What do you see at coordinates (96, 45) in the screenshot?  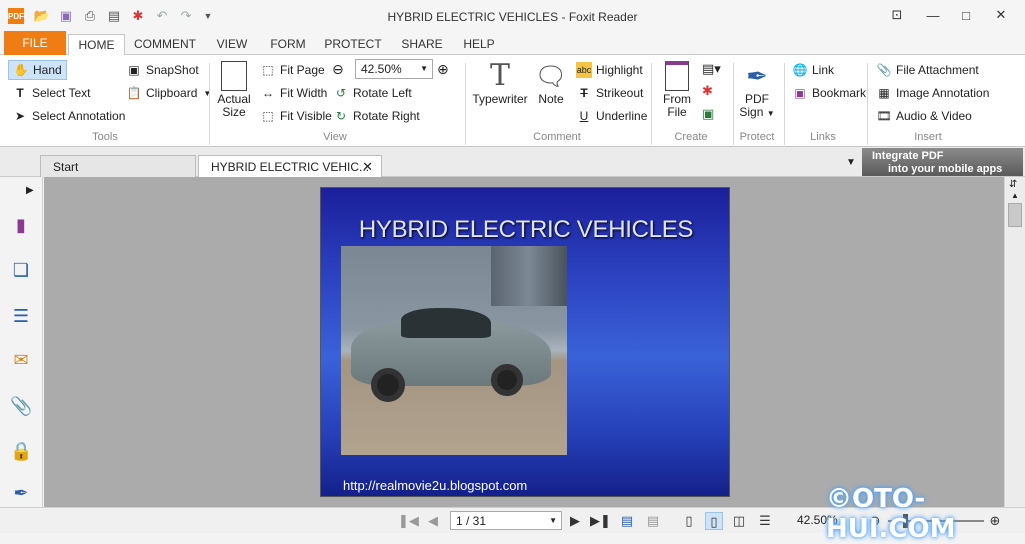 I see `tab-home: HOME` at bounding box center [96, 45].